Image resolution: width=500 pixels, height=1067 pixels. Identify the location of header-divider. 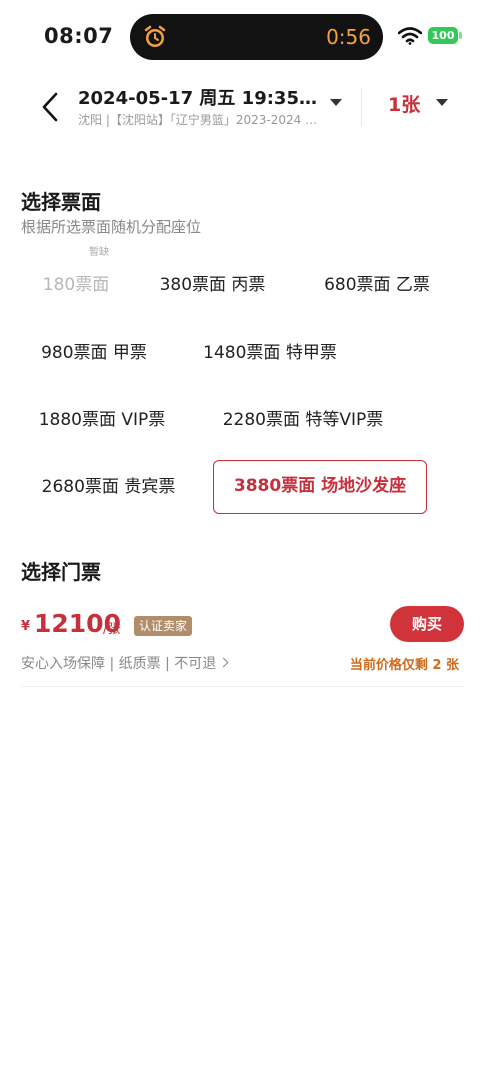
(361, 107).